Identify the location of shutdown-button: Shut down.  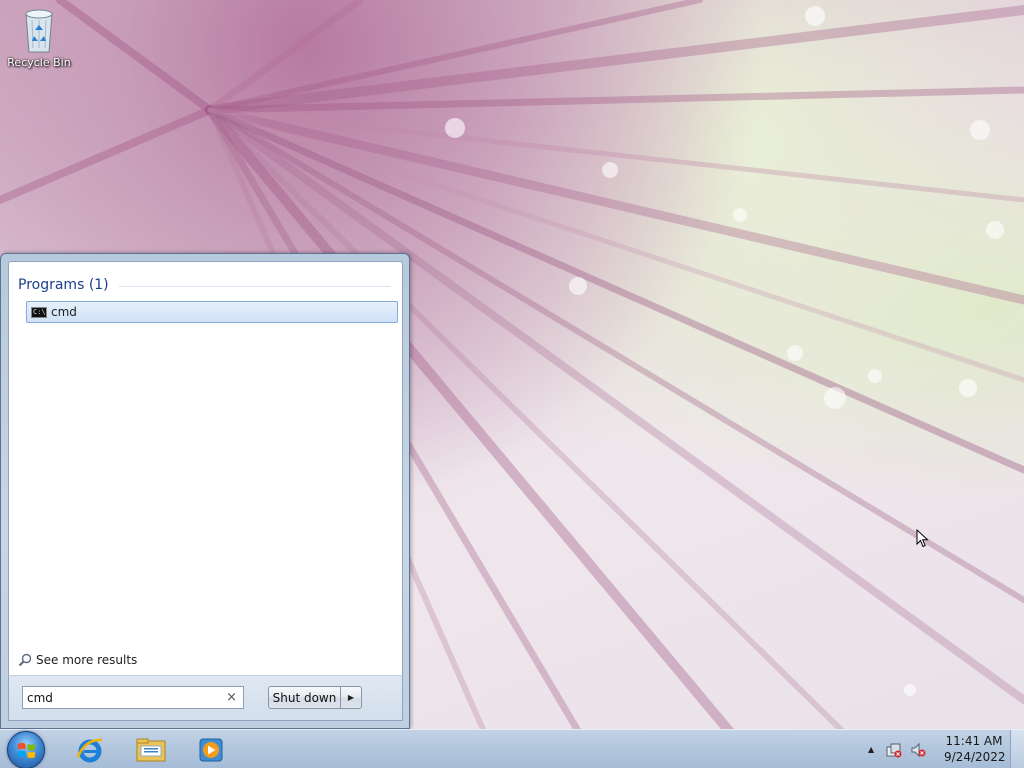
(304, 697).